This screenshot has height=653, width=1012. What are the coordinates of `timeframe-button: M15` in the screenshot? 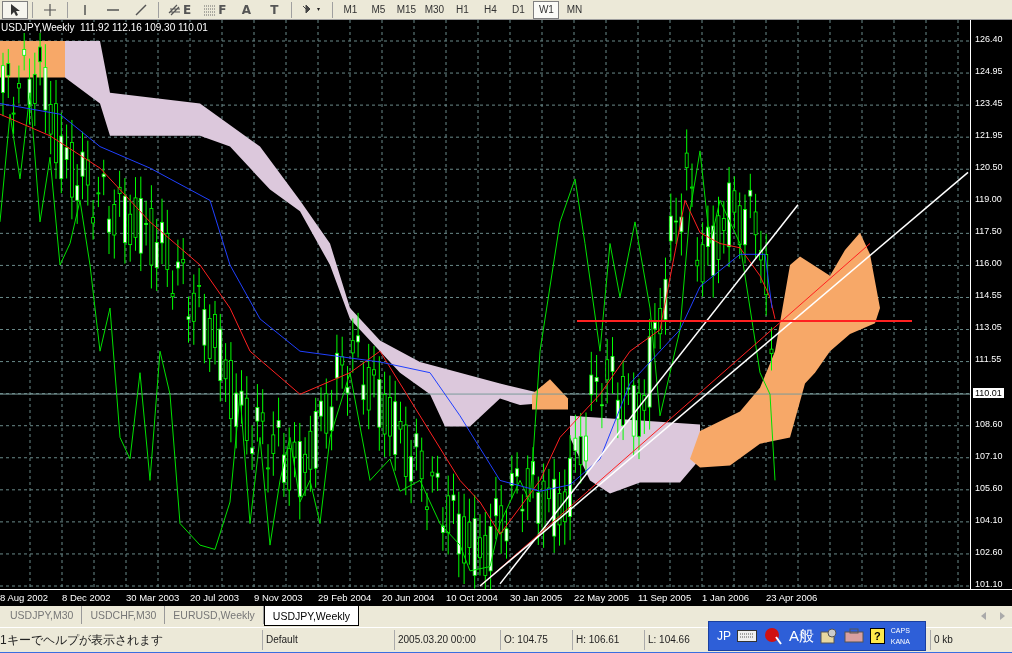 It's located at (406, 9).